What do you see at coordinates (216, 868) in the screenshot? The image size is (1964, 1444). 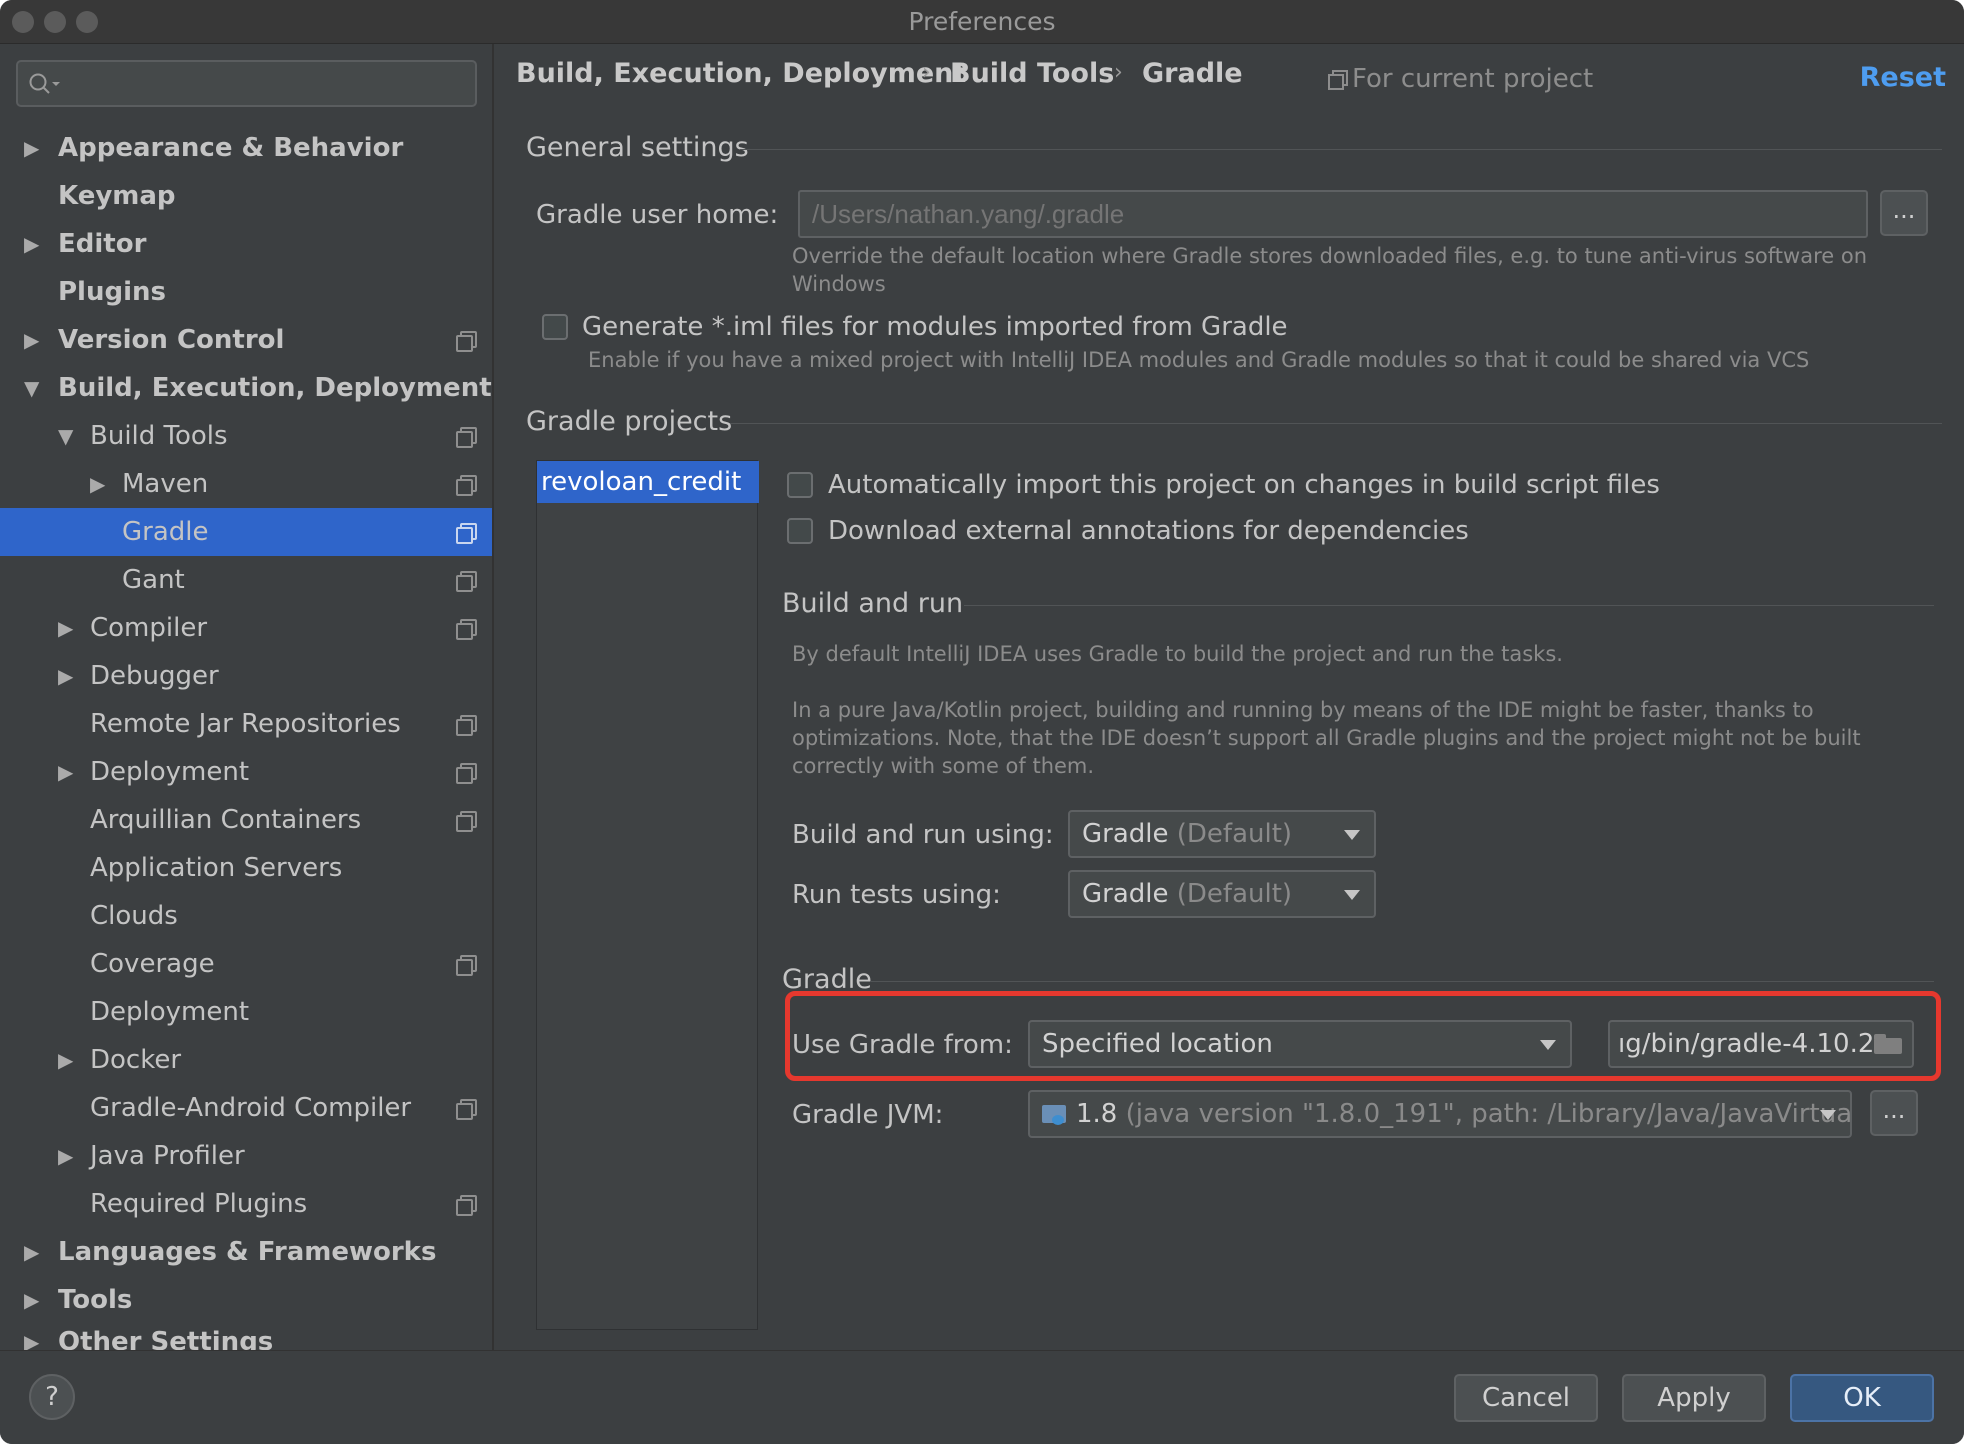 I see `sidebar-item-label: Application Servers` at bounding box center [216, 868].